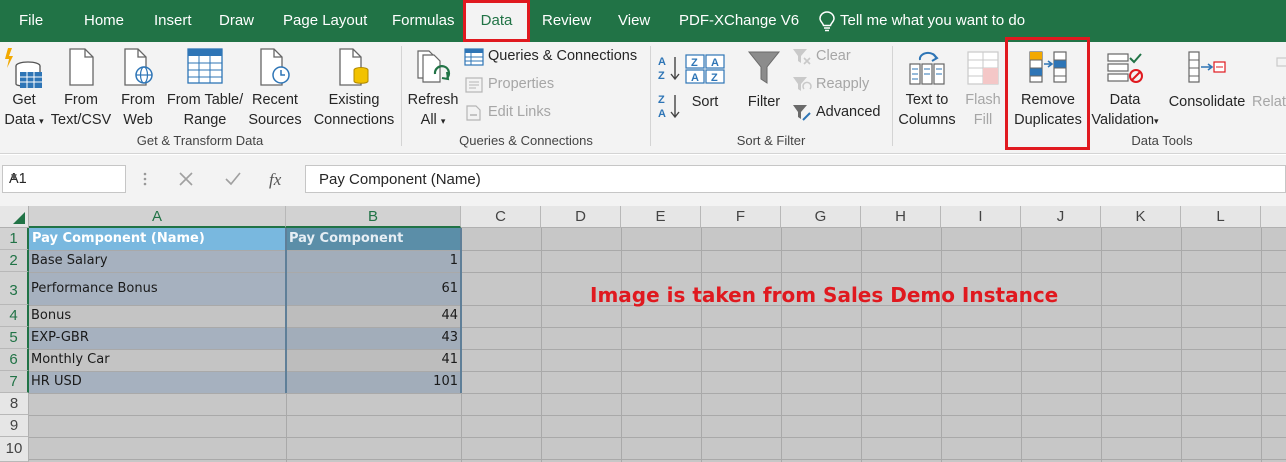  What do you see at coordinates (449, 315) in the screenshot?
I see `cell-b4: 44` at bounding box center [449, 315].